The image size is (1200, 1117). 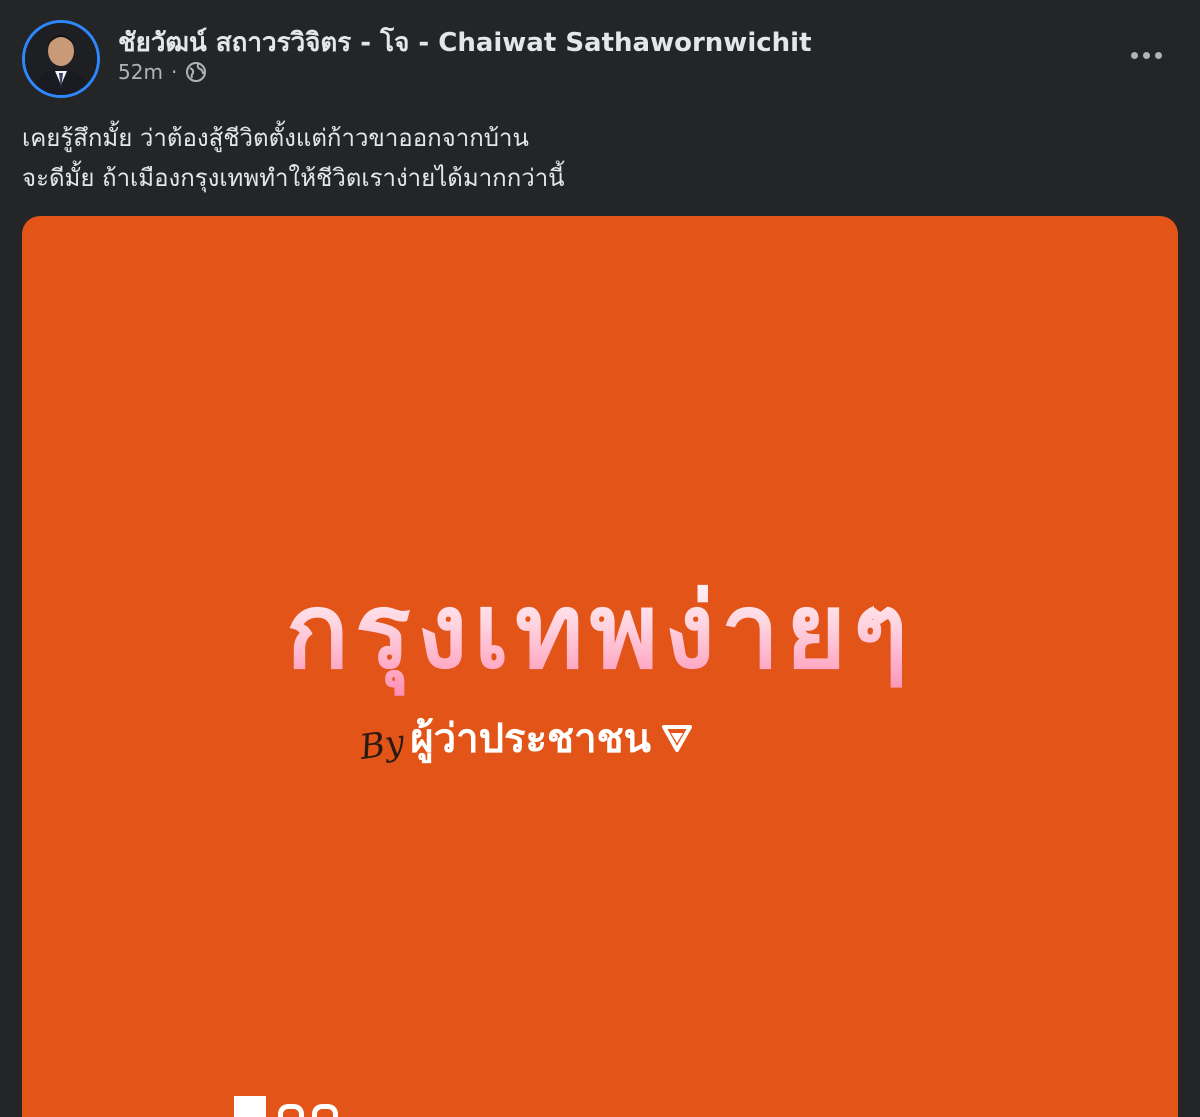 What do you see at coordinates (600, 631) in the screenshot?
I see `image-headline: กรุงเทพง่ายๆ` at bounding box center [600, 631].